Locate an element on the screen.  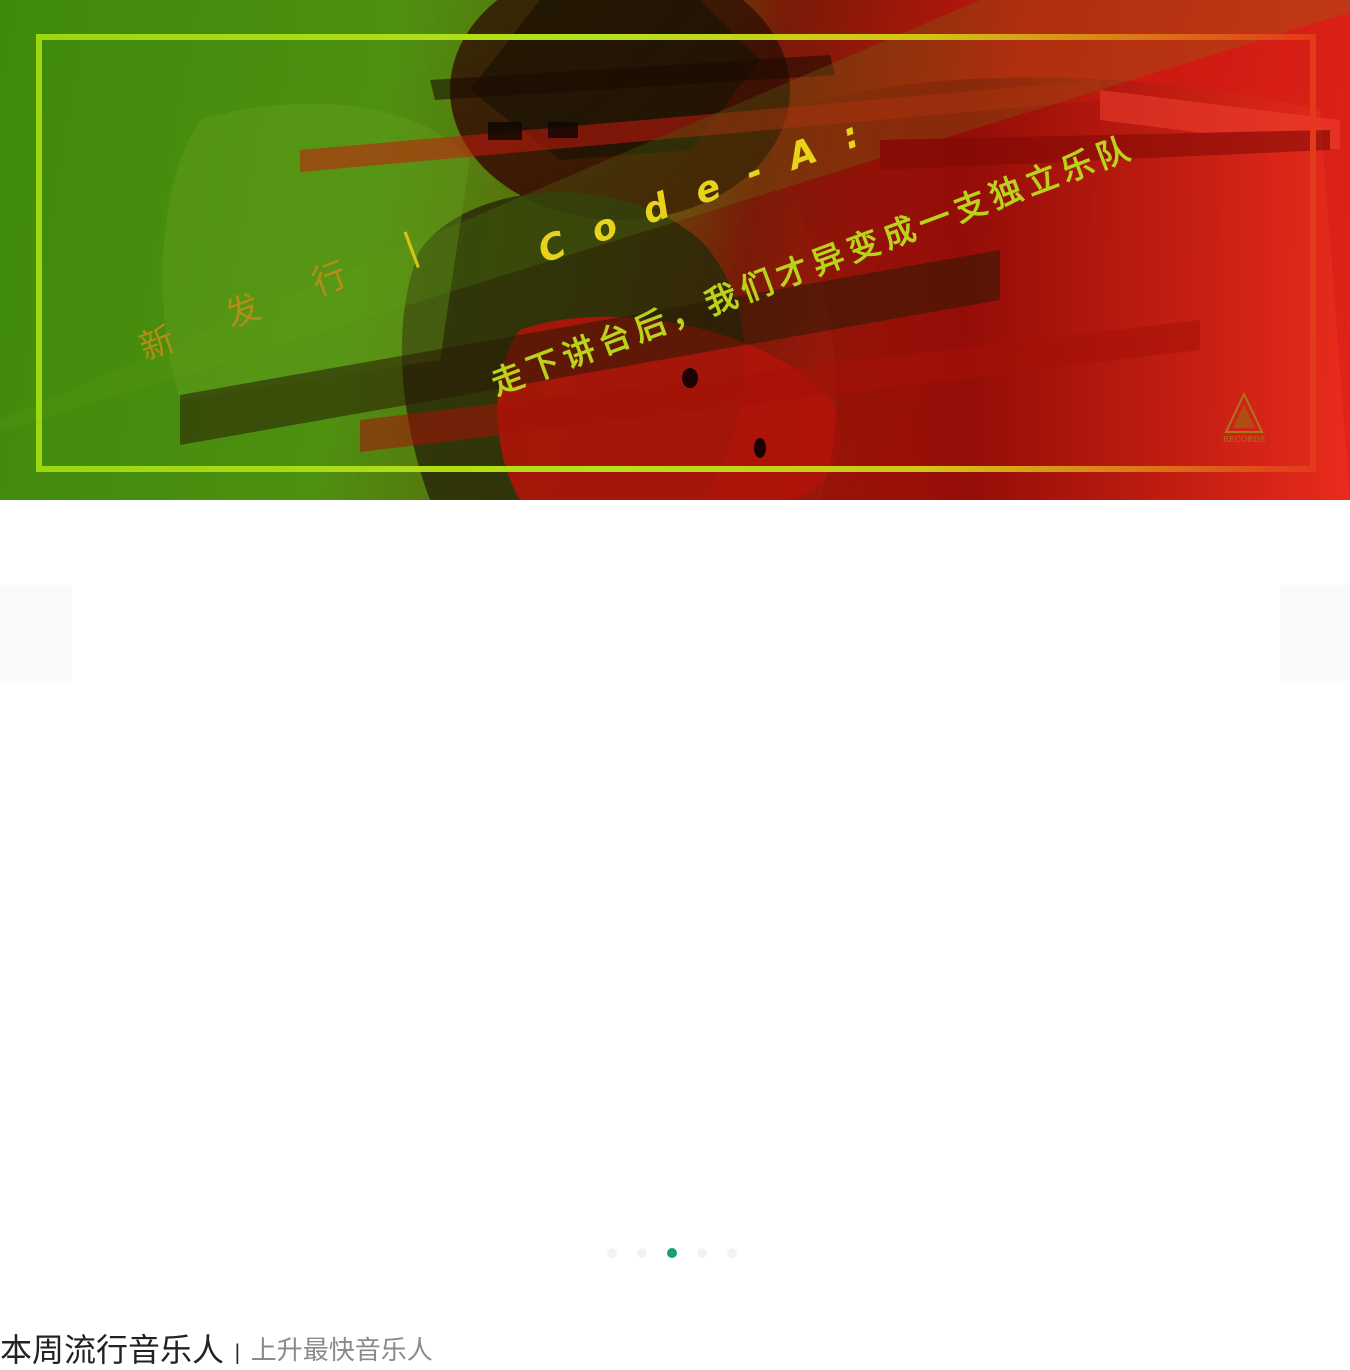
carousel-pagination is located at coordinates (672, 1253).